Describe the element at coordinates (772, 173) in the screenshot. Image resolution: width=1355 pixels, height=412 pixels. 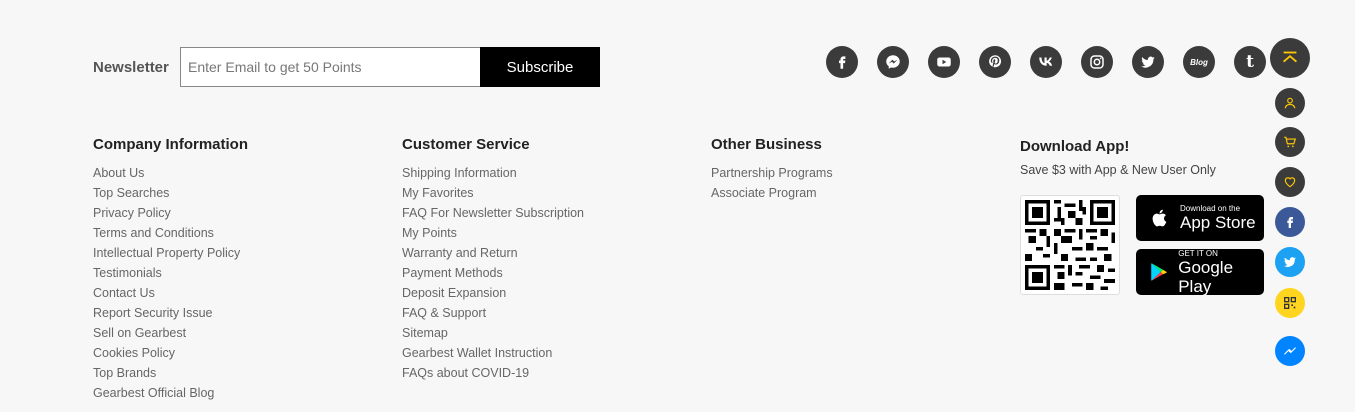
I see `footer-link: Partnership Programs` at that location.